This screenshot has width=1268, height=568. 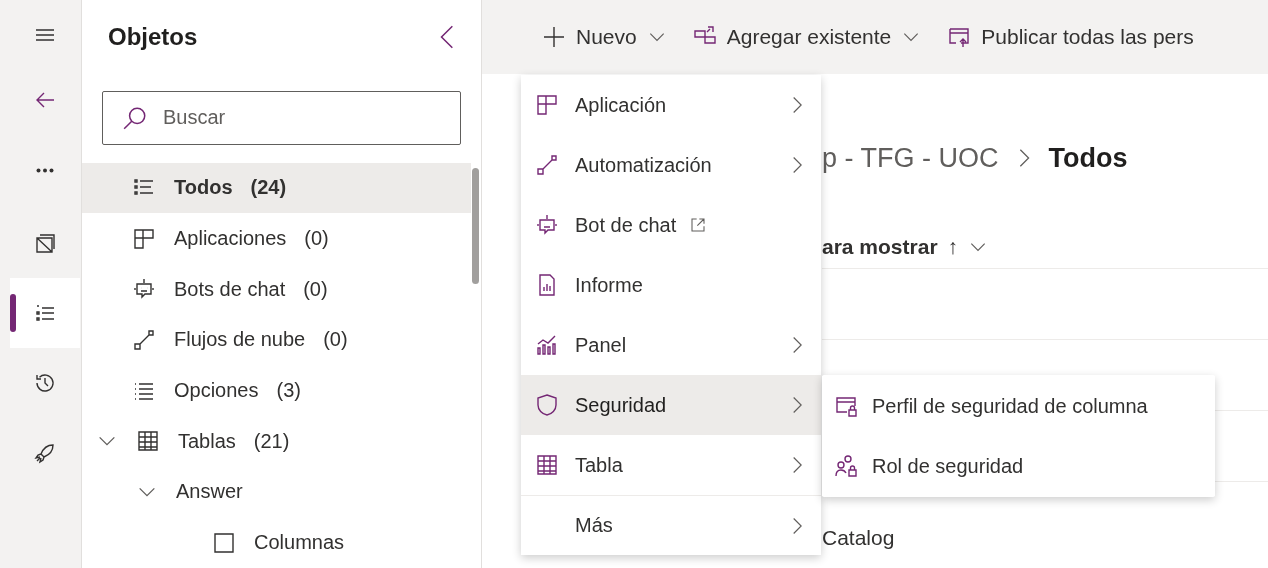 I want to click on shield-icon, so click(x=547, y=405).